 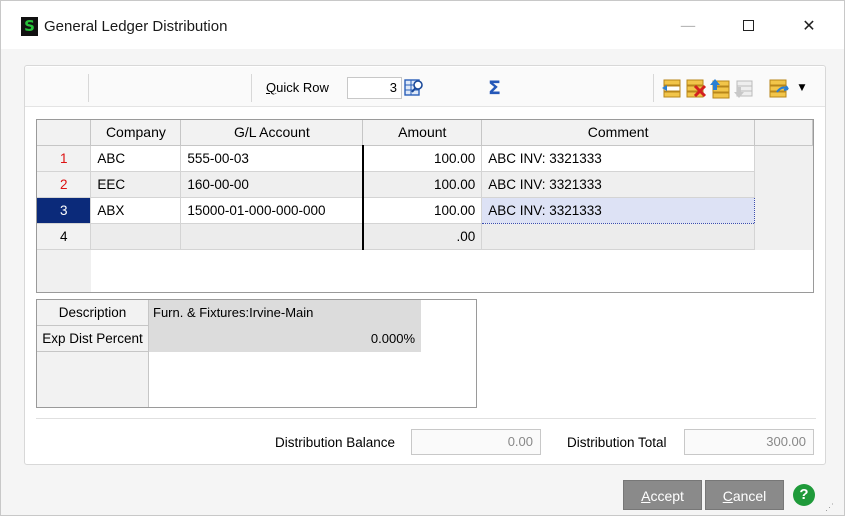 I want to click on grid-options-icon, so click(x=779, y=88).